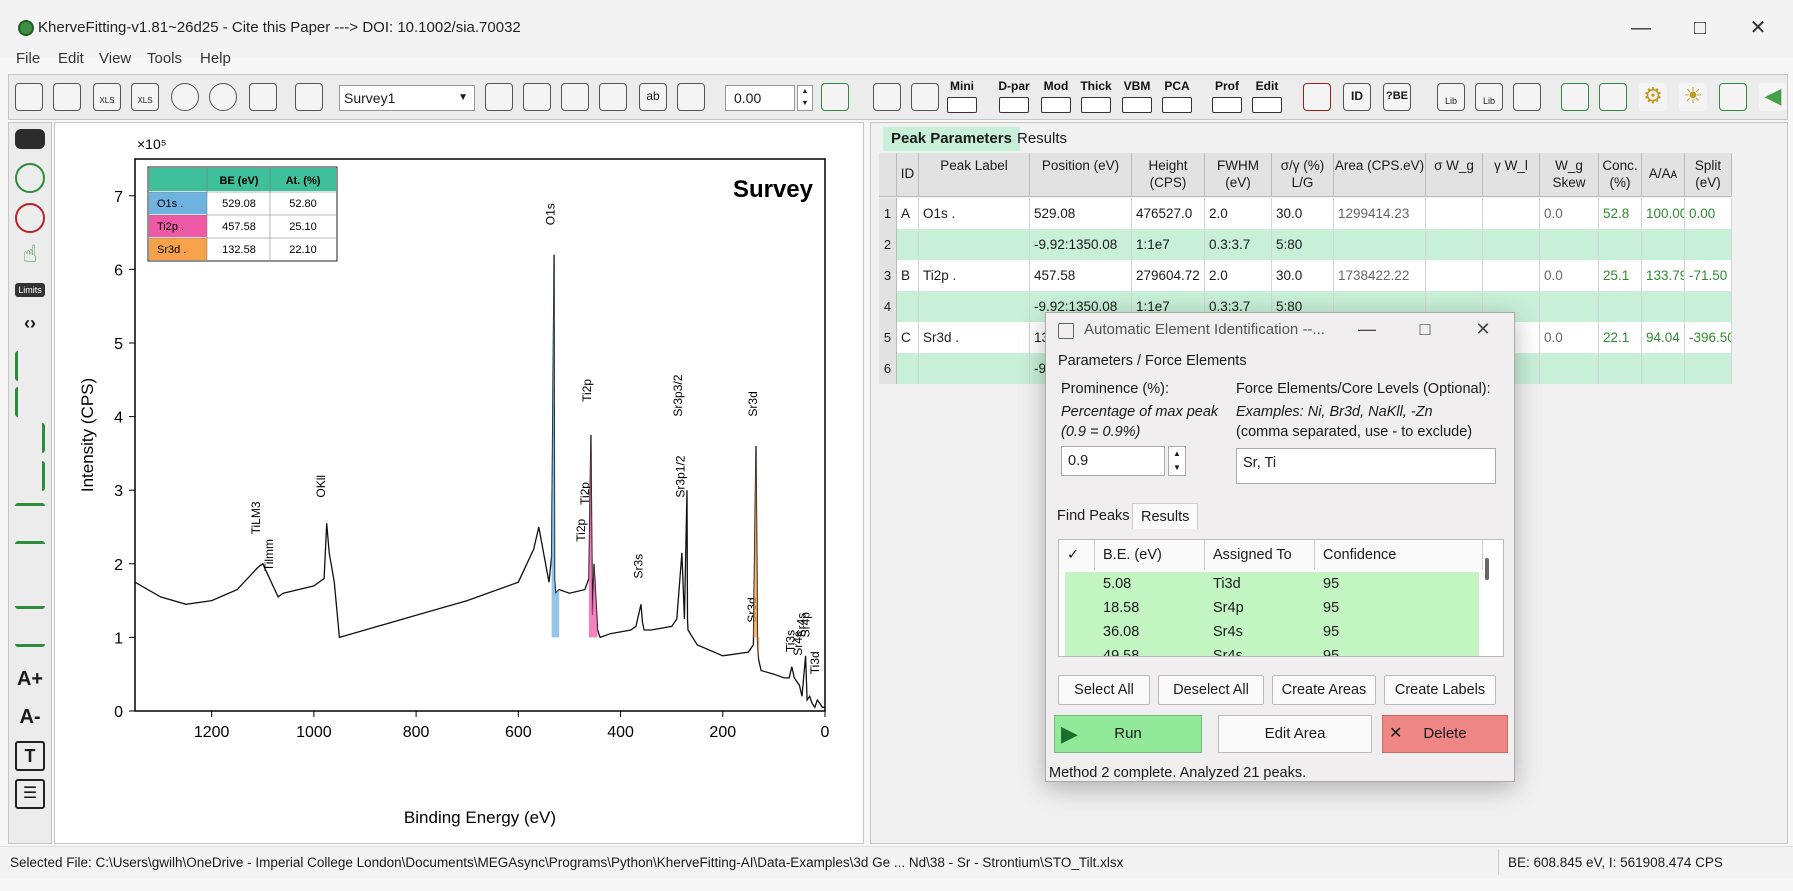 The width and height of the screenshot is (1793, 891). What do you see at coordinates (29, 97) in the screenshot?
I see `open-folder-icon` at bounding box center [29, 97].